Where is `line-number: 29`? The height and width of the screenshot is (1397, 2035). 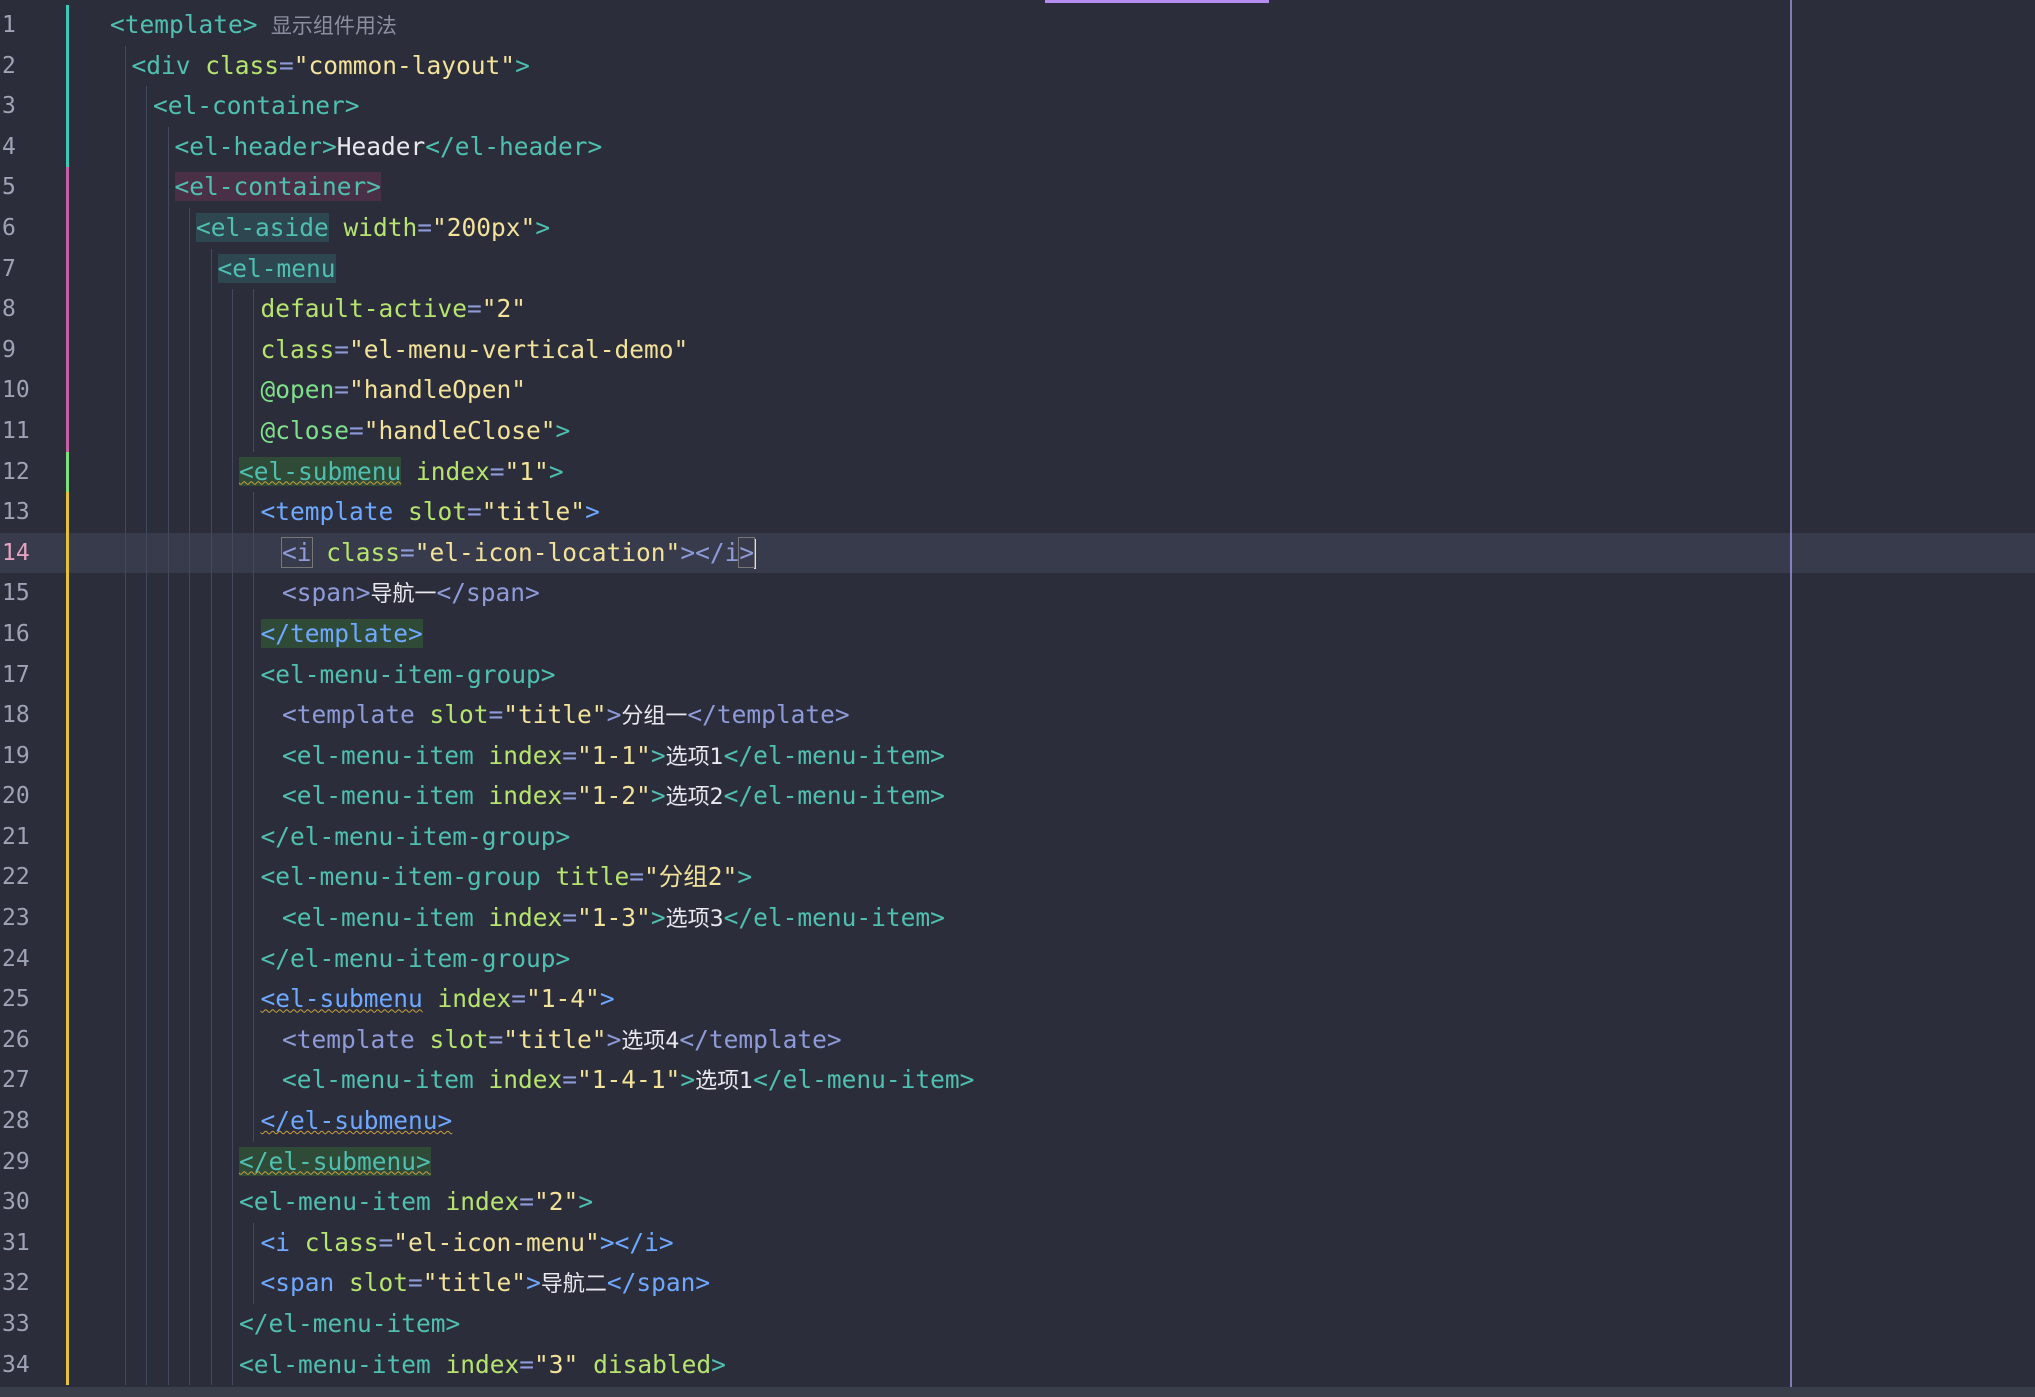
line-number: 29 is located at coordinates (16, 1161).